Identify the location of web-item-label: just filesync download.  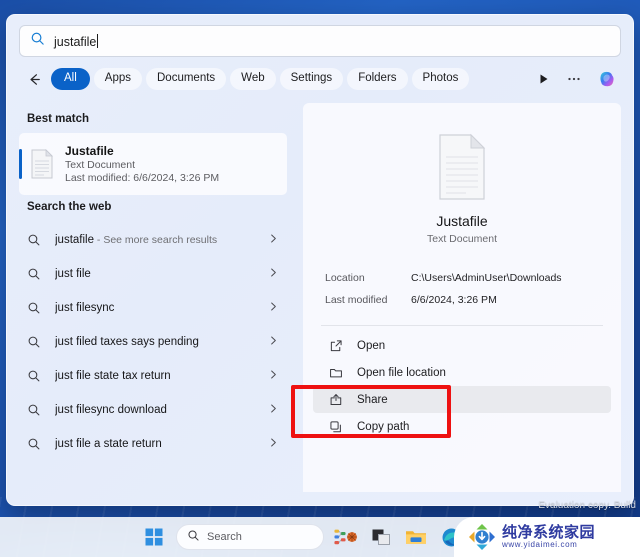
(111, 410).